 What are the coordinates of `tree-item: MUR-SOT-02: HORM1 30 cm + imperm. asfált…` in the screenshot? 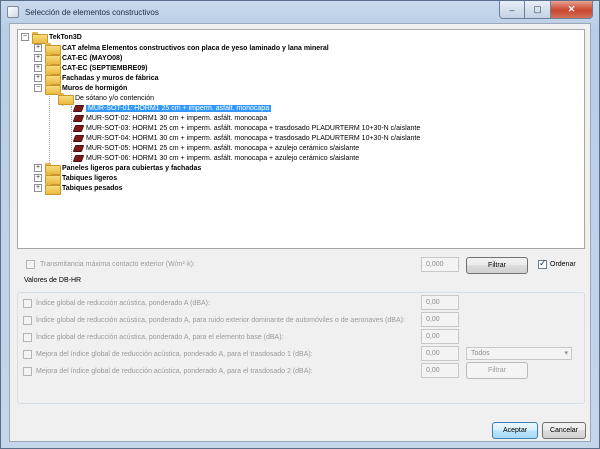 It's located at (170, 118).